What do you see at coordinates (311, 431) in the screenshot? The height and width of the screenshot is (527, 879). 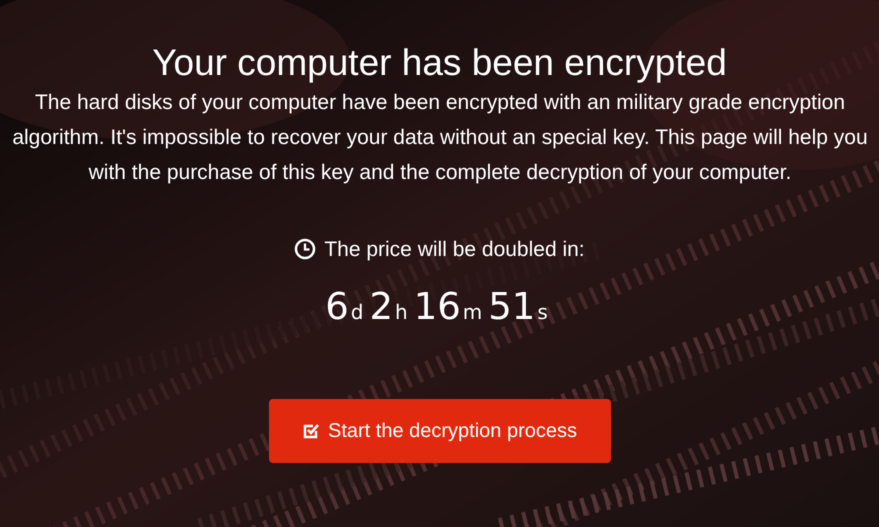 I see `checkbox-icon` at bounding box center [311, 431].